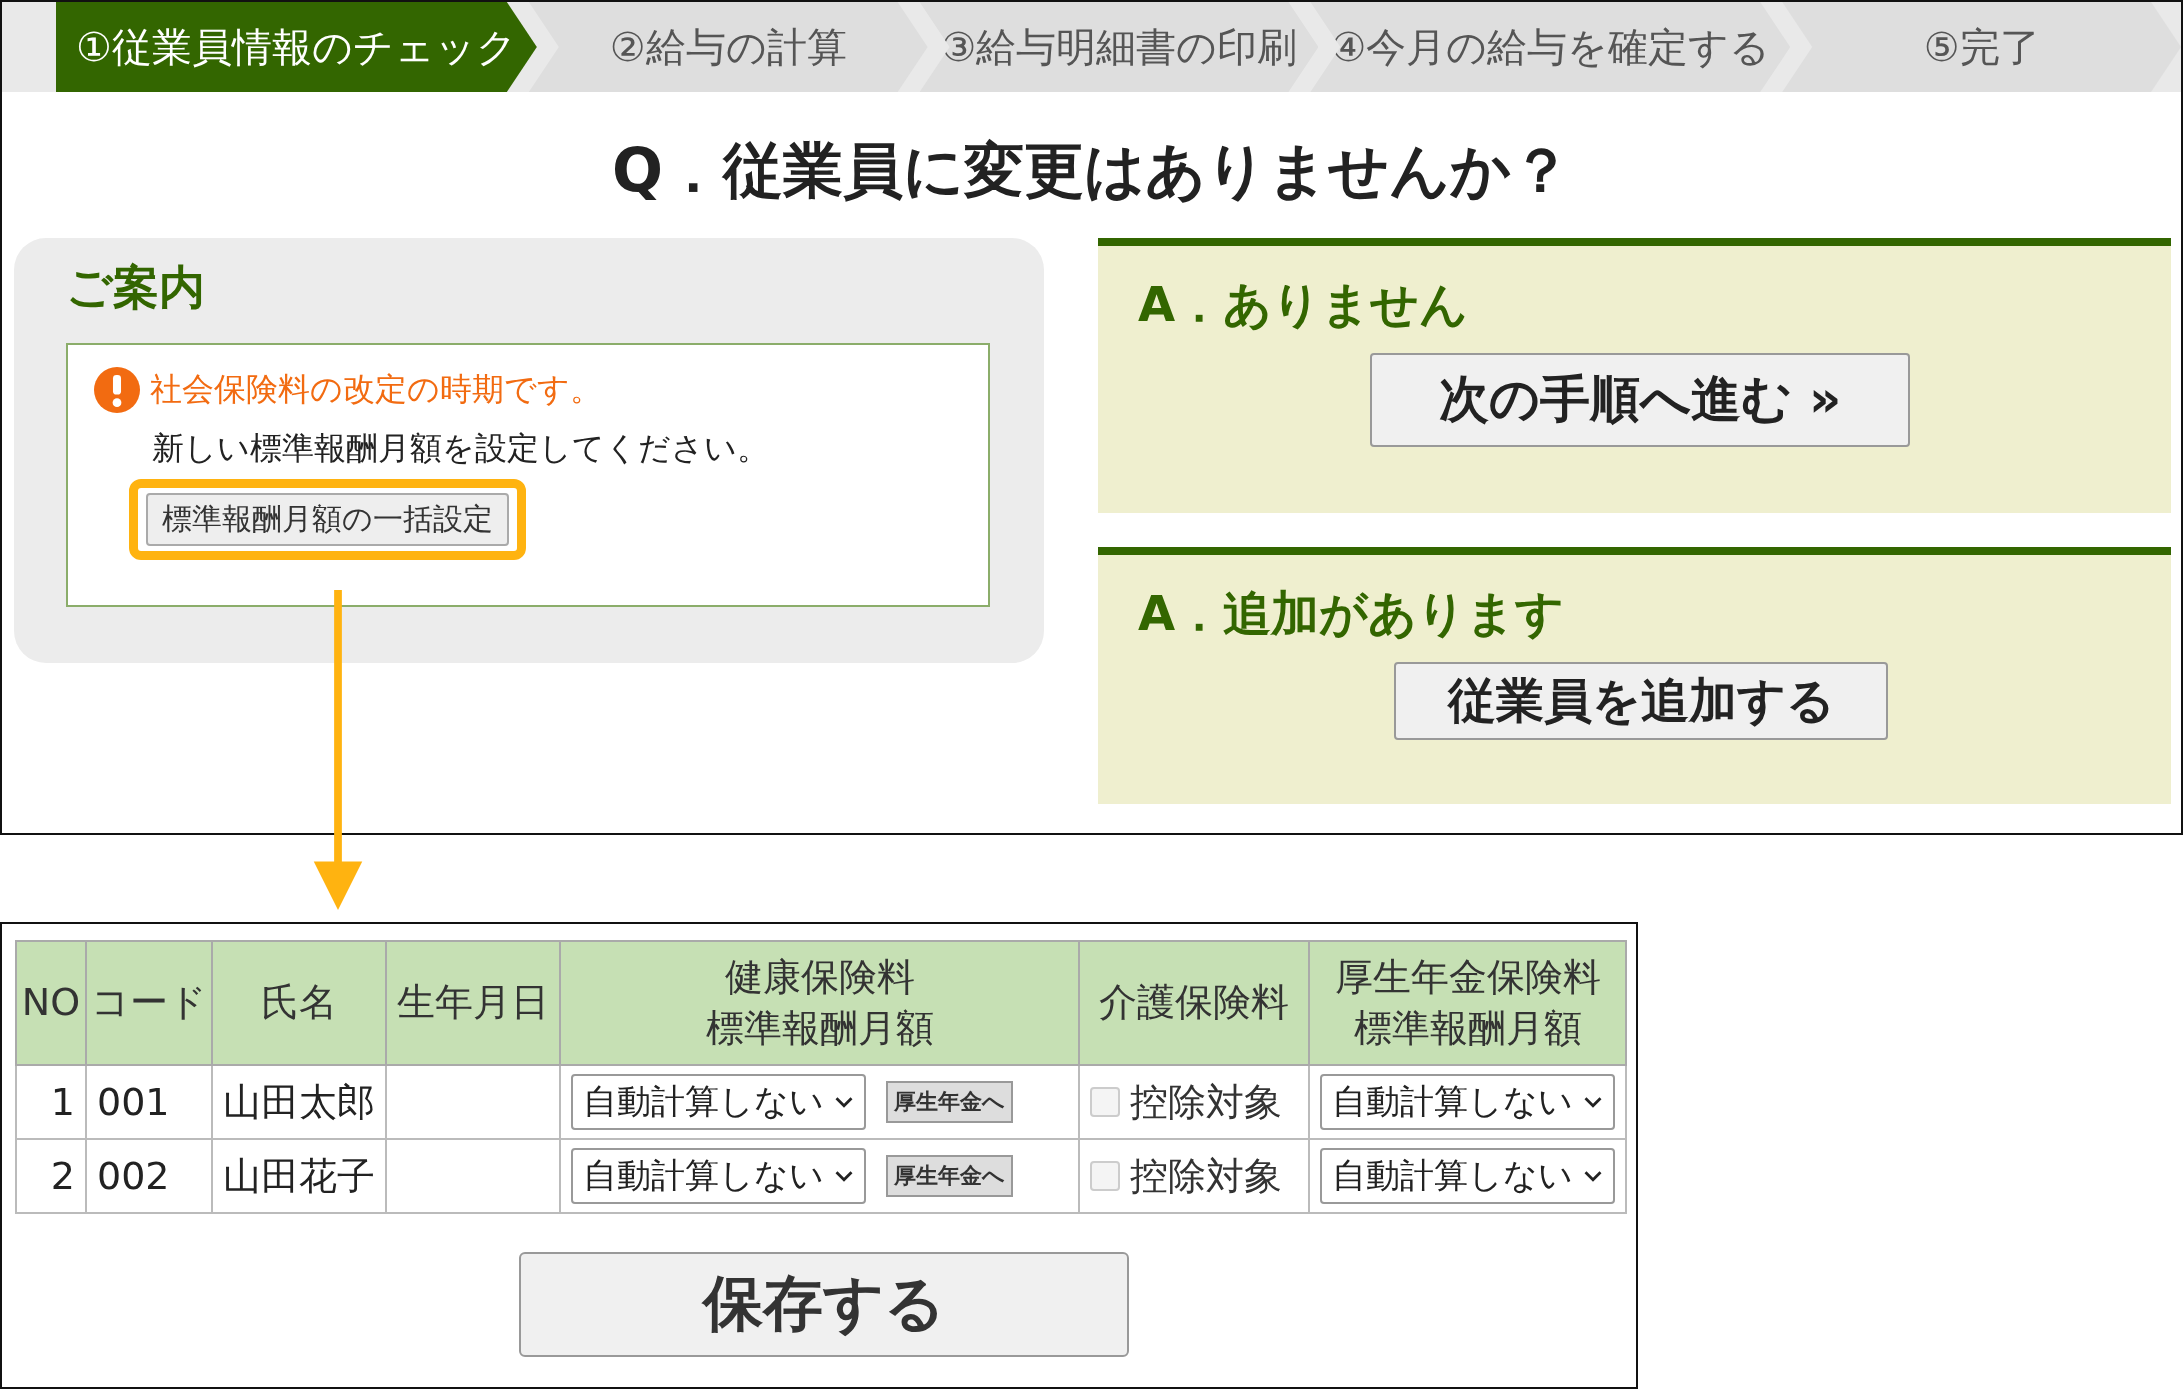  I want to click on table-cell: 1, so click(51, 1102).